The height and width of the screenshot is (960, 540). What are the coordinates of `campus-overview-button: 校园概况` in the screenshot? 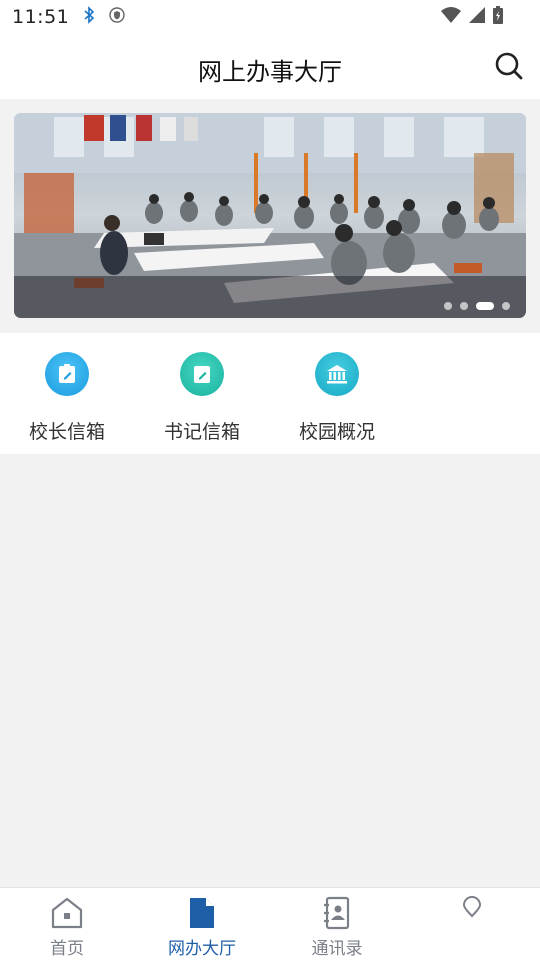 It's located at (337, 398).